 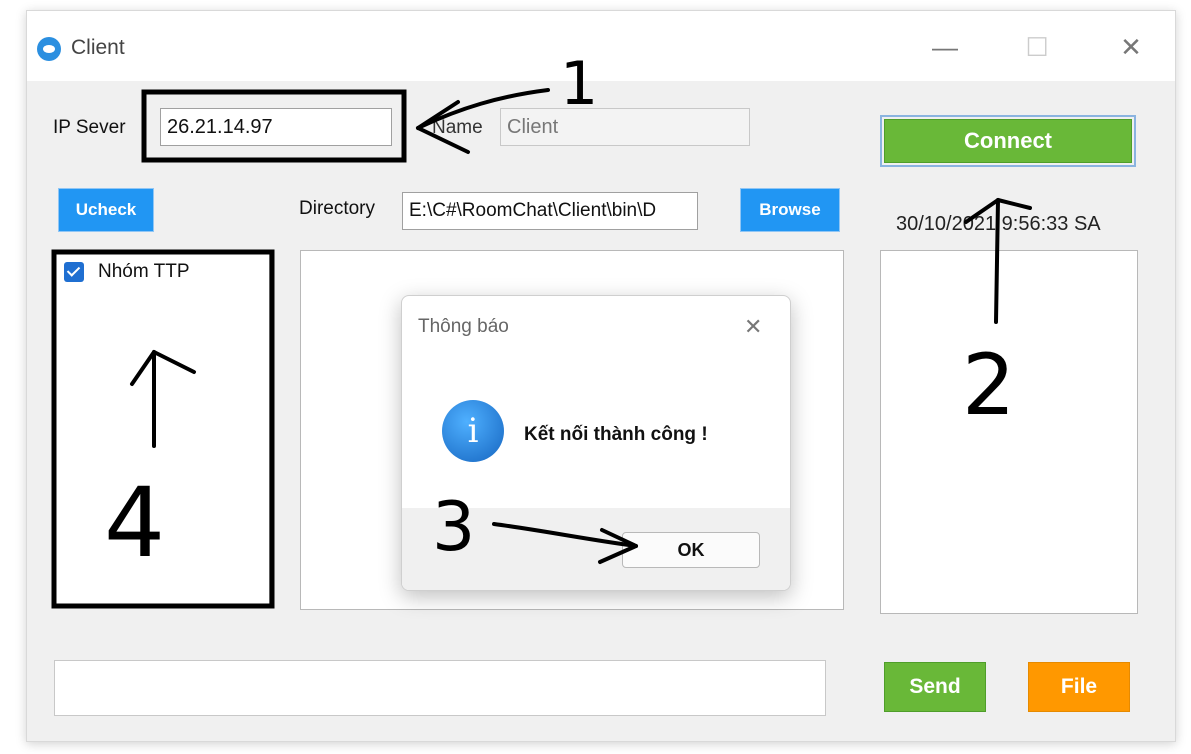 What do you see at coordinates (453, 527) in the screenshot?
I see `annotation-number-3: 3` at bounding box center [453, 527].